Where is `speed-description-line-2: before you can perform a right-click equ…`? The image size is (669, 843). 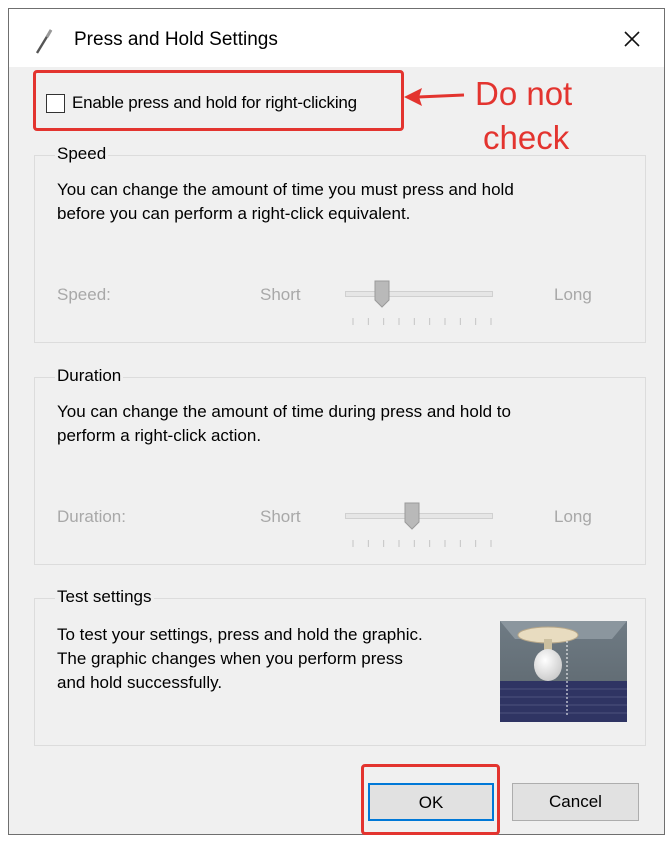
speed-description-line-2: before you can perform a right-click equ… is located at coordinates (234, 213).